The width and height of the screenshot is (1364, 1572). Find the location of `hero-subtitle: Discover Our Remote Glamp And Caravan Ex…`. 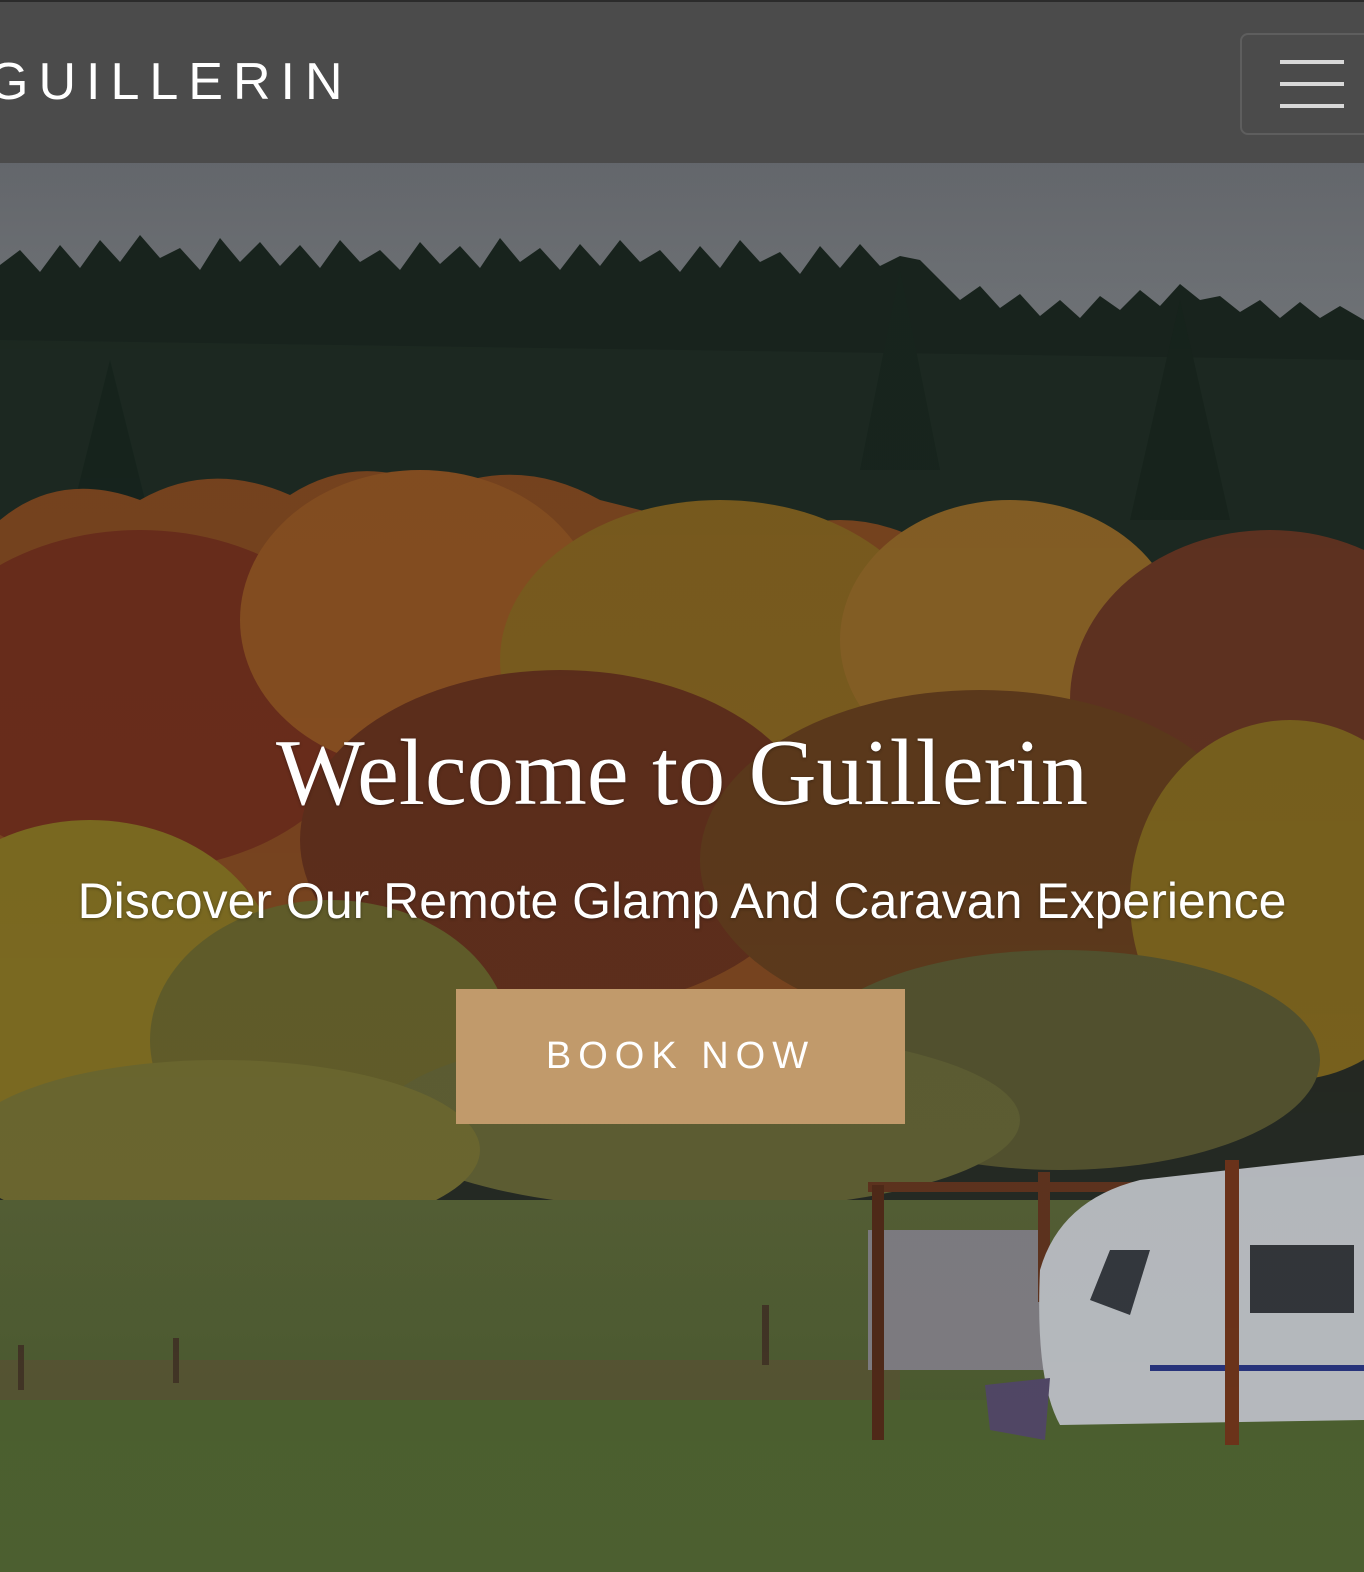

hero-subtitle: Discover Our Remote Glamp And Caravan Ex… is located at coordinates (682, 901).